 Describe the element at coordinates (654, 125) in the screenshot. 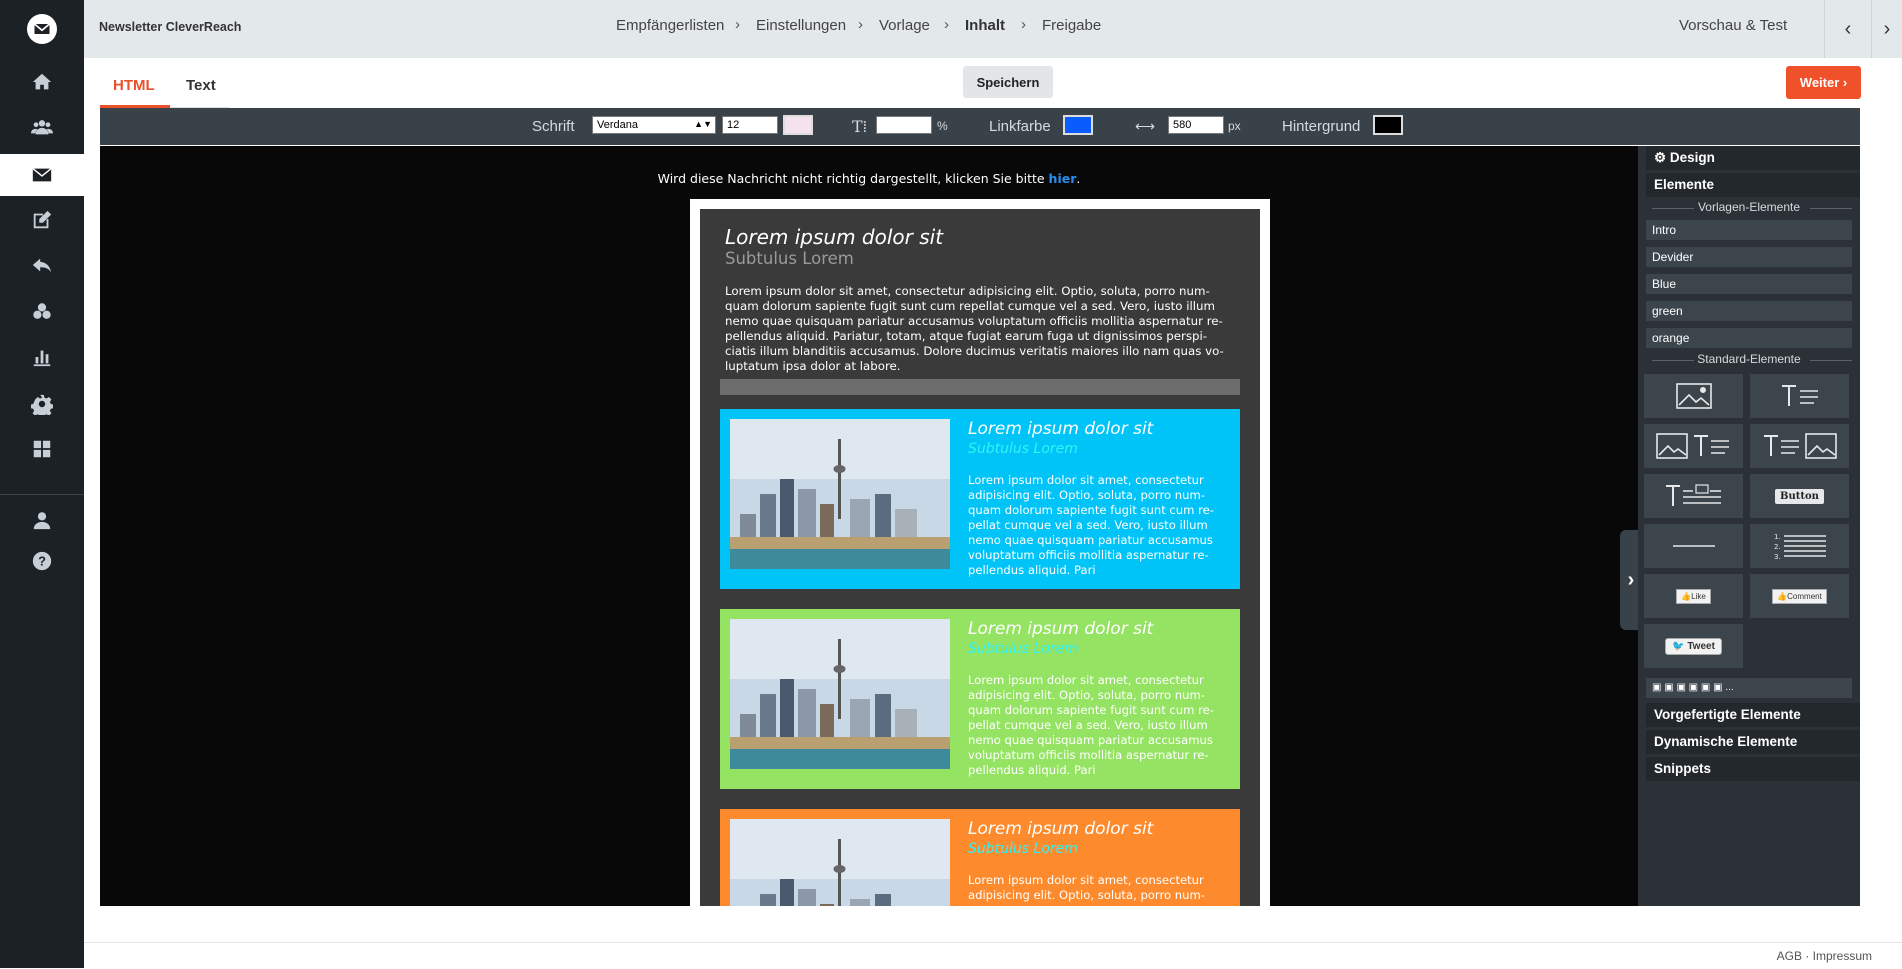

I see `font-family-select: Verdana ▲▼` at that location.